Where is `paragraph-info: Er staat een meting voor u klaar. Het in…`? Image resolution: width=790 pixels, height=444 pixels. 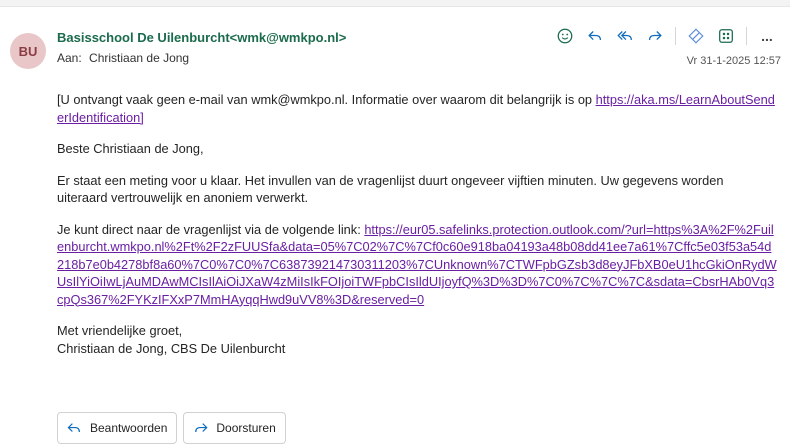
paragraph-info: Er staat een meting voor u klaar. Het in… is located at coordinates (390, 189).